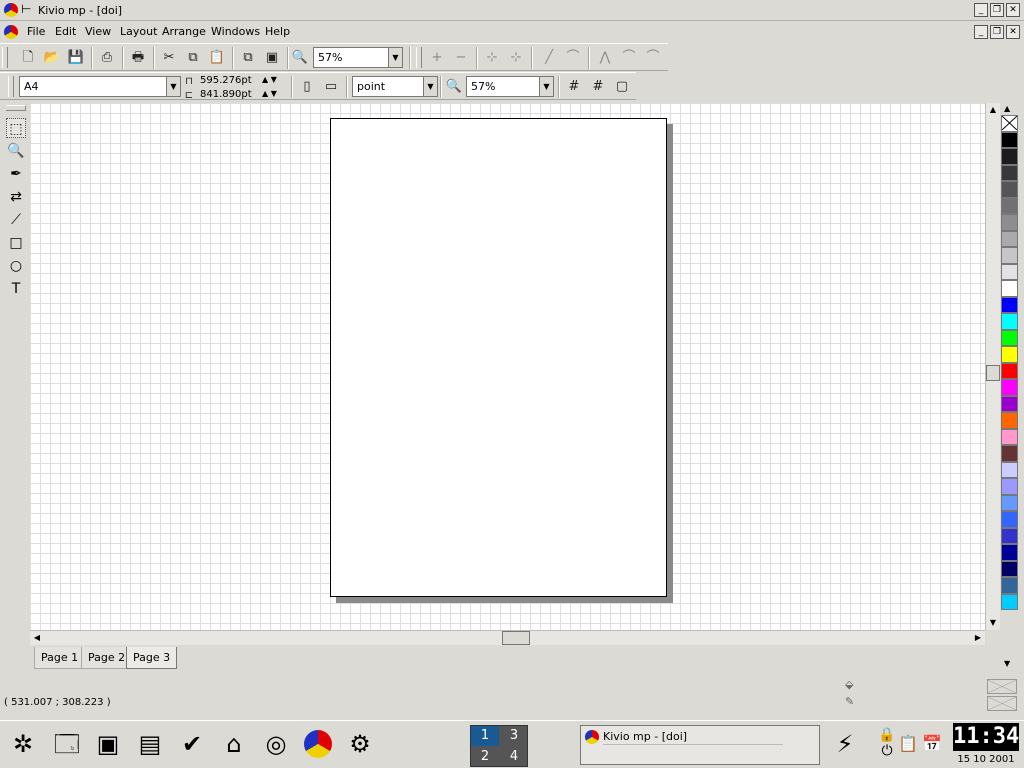 The image size is (1024, 768). Describe the element at coordinates (184, 31) in the screenshot. I see `menu-arrange: Arrange` at that location.